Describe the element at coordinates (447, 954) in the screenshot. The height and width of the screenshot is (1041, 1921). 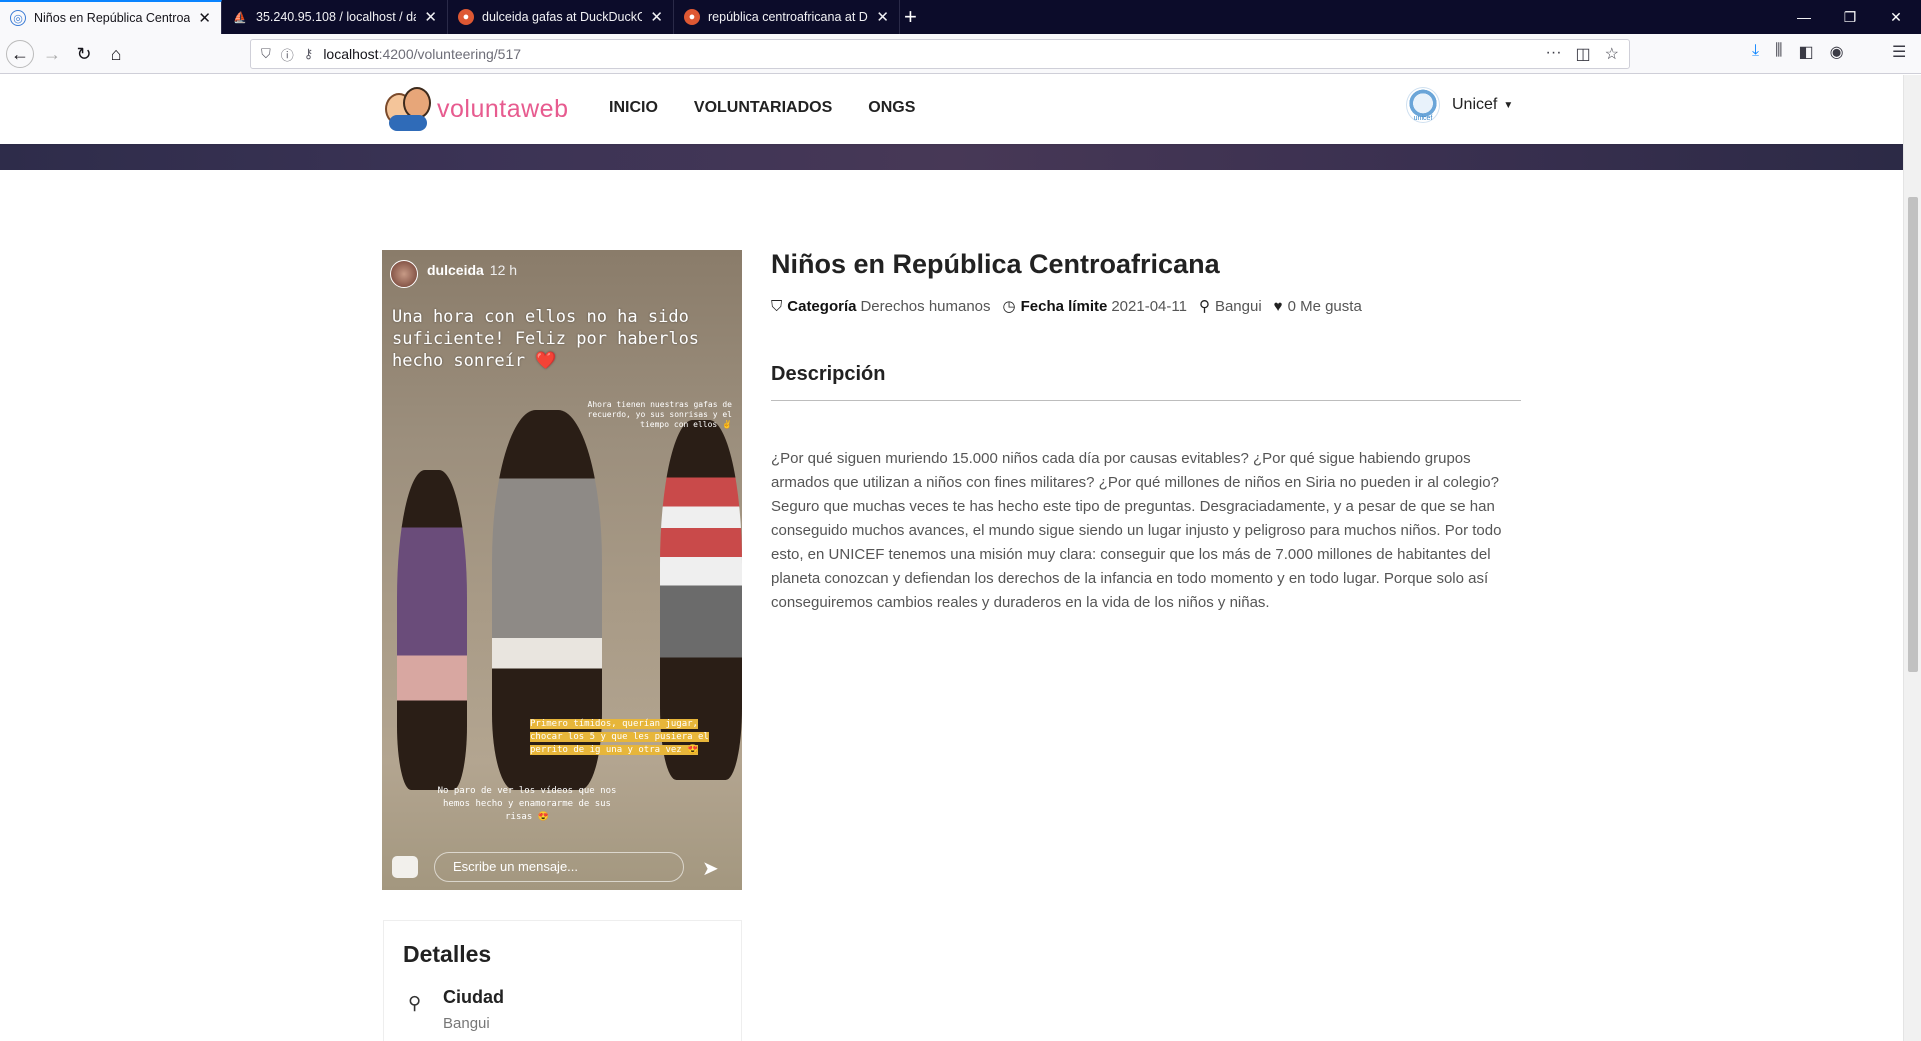
I see `details-heading: Detalles` at that location.